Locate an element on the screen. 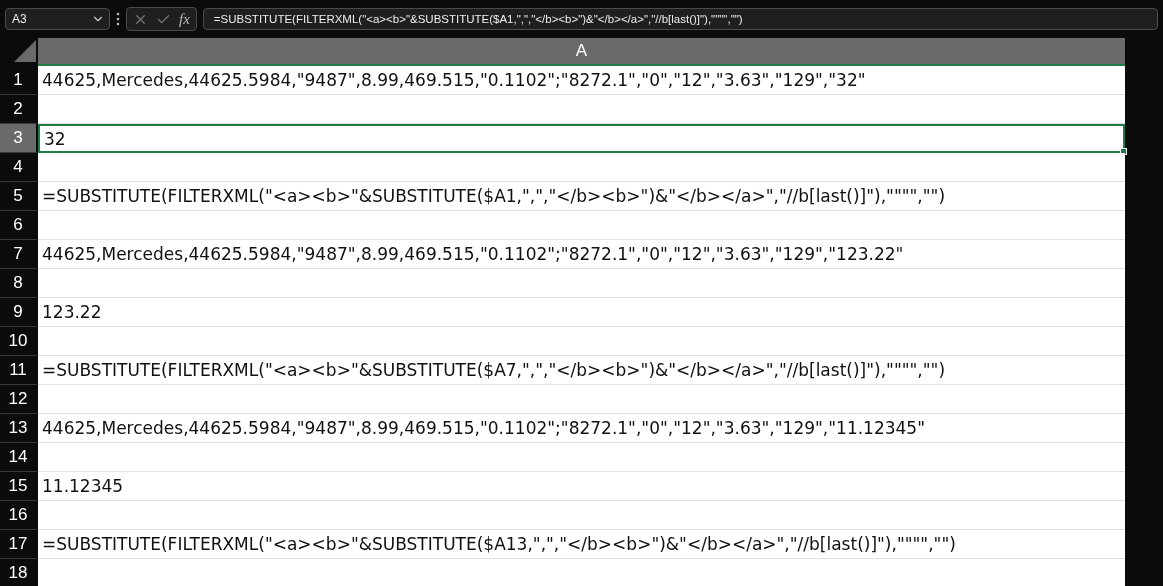 This screenshot has height=586, width=1163. cell-text: 123.22 is located at coordinates (72, 312).